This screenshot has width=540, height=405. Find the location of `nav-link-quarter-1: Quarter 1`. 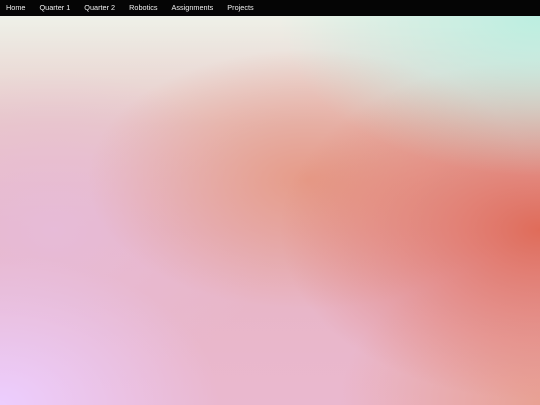

nav-link-quarter-1: Quarter 1 is located at coordinates (54, 8).